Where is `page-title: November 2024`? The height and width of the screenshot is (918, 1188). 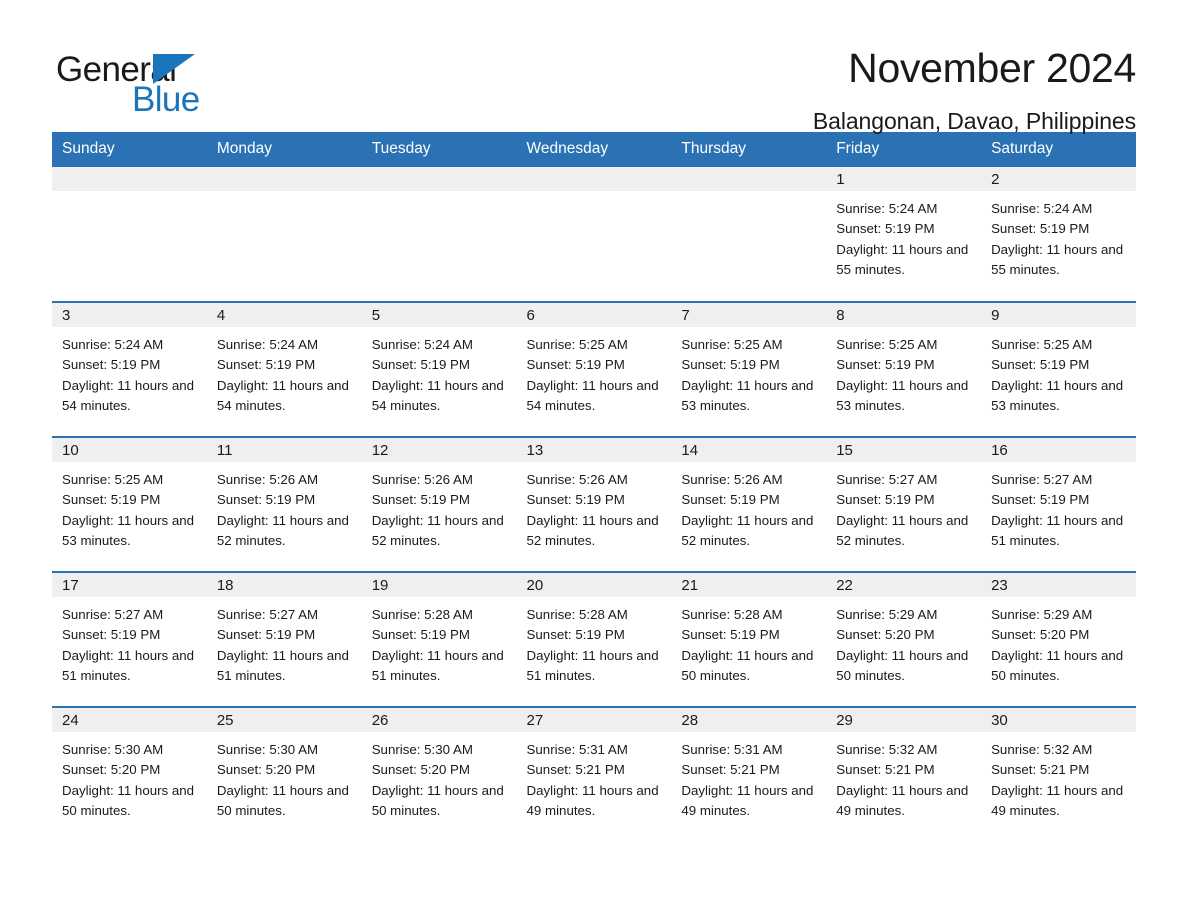 page-title: November 2024 is located at coordinates (992, 68).